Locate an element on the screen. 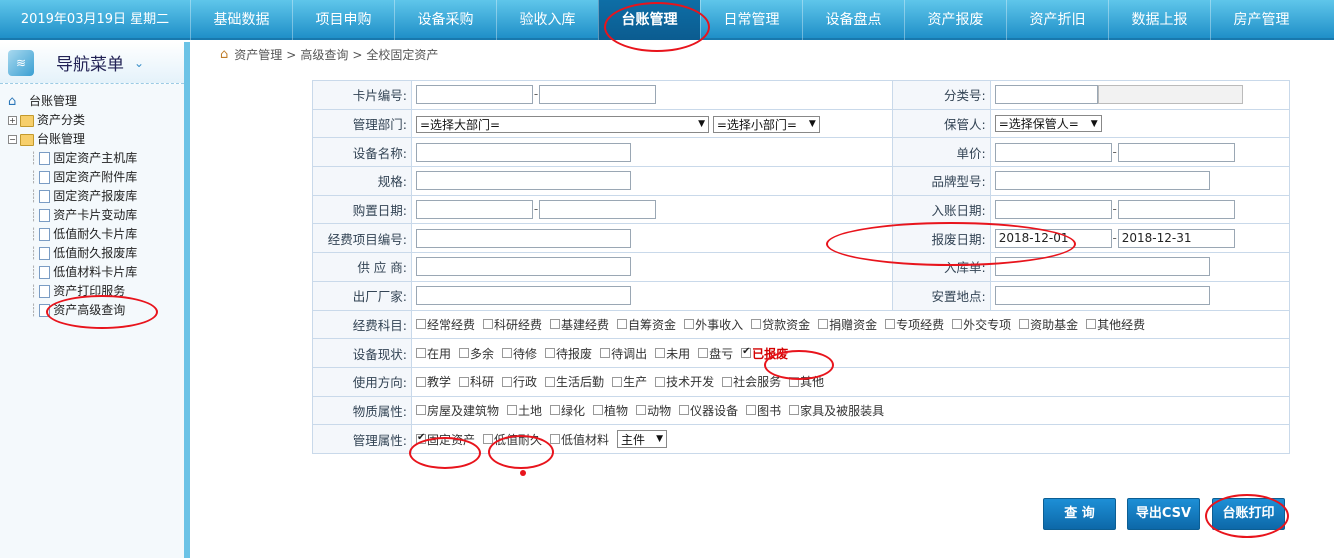 Image resolution: width=1334 pixels, height=558 pixels. breadcrumb-item: 高级查询 is located at coordinates (324, 55).